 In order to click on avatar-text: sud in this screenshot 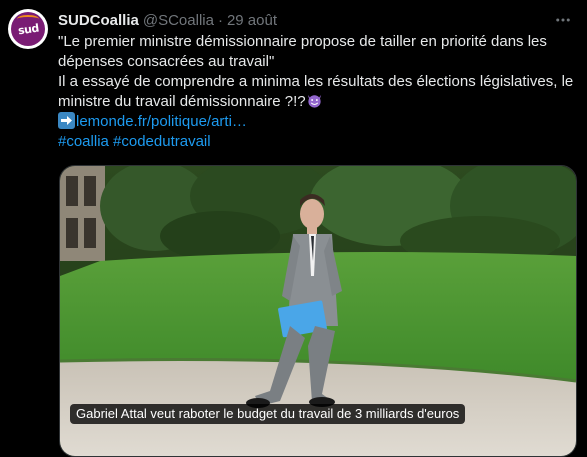, I will do `click(28, 29)`.